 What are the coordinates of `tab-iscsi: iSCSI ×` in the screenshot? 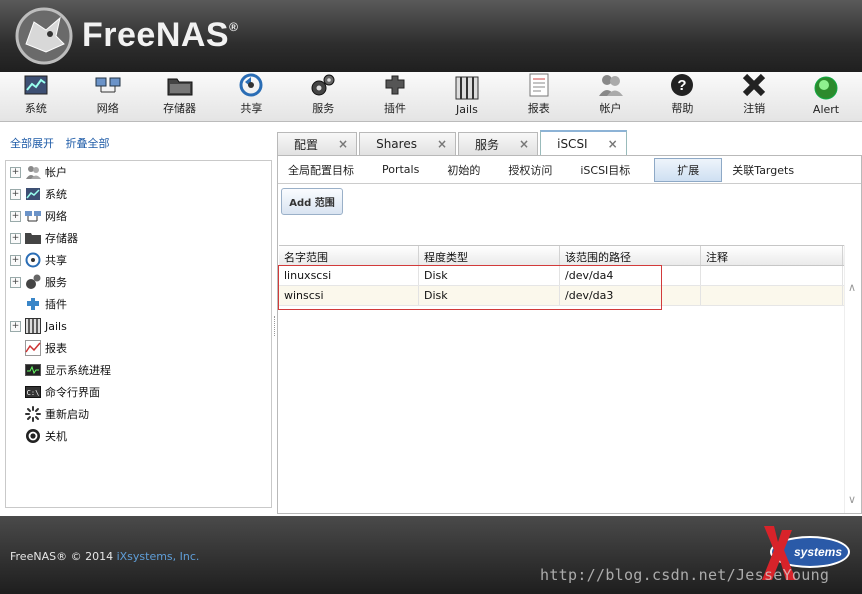 It's located at (583, 142).